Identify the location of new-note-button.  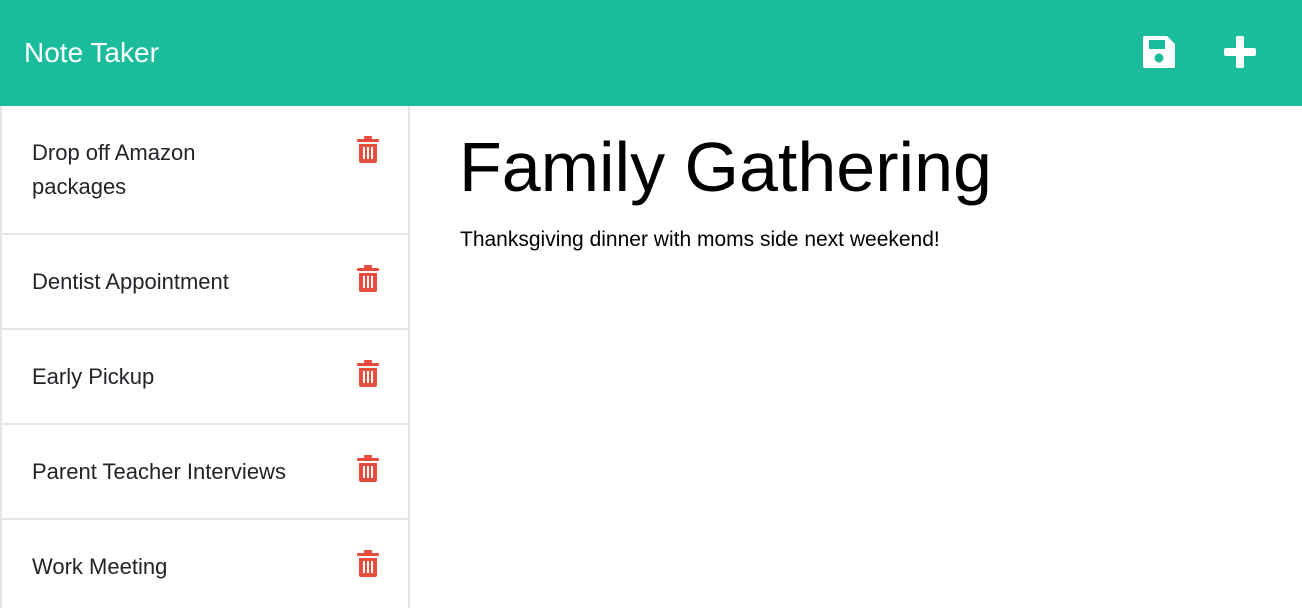
(1240, 52).